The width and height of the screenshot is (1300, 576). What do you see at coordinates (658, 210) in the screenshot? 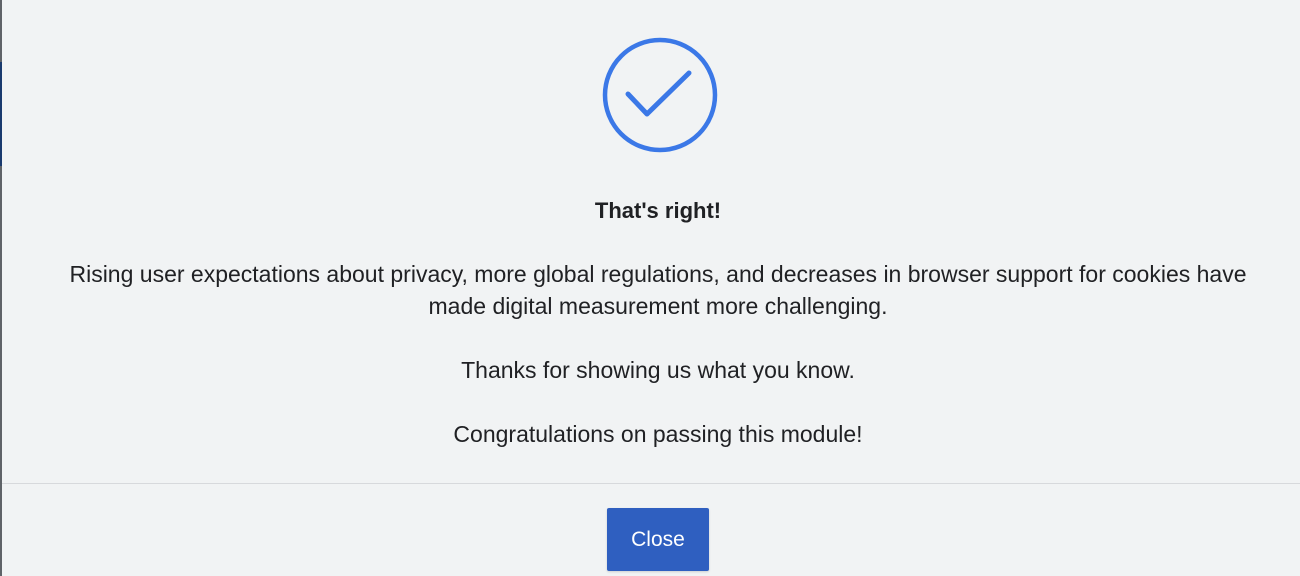
I see `feedback-title: That's right!` at bounding box center [658, 210].